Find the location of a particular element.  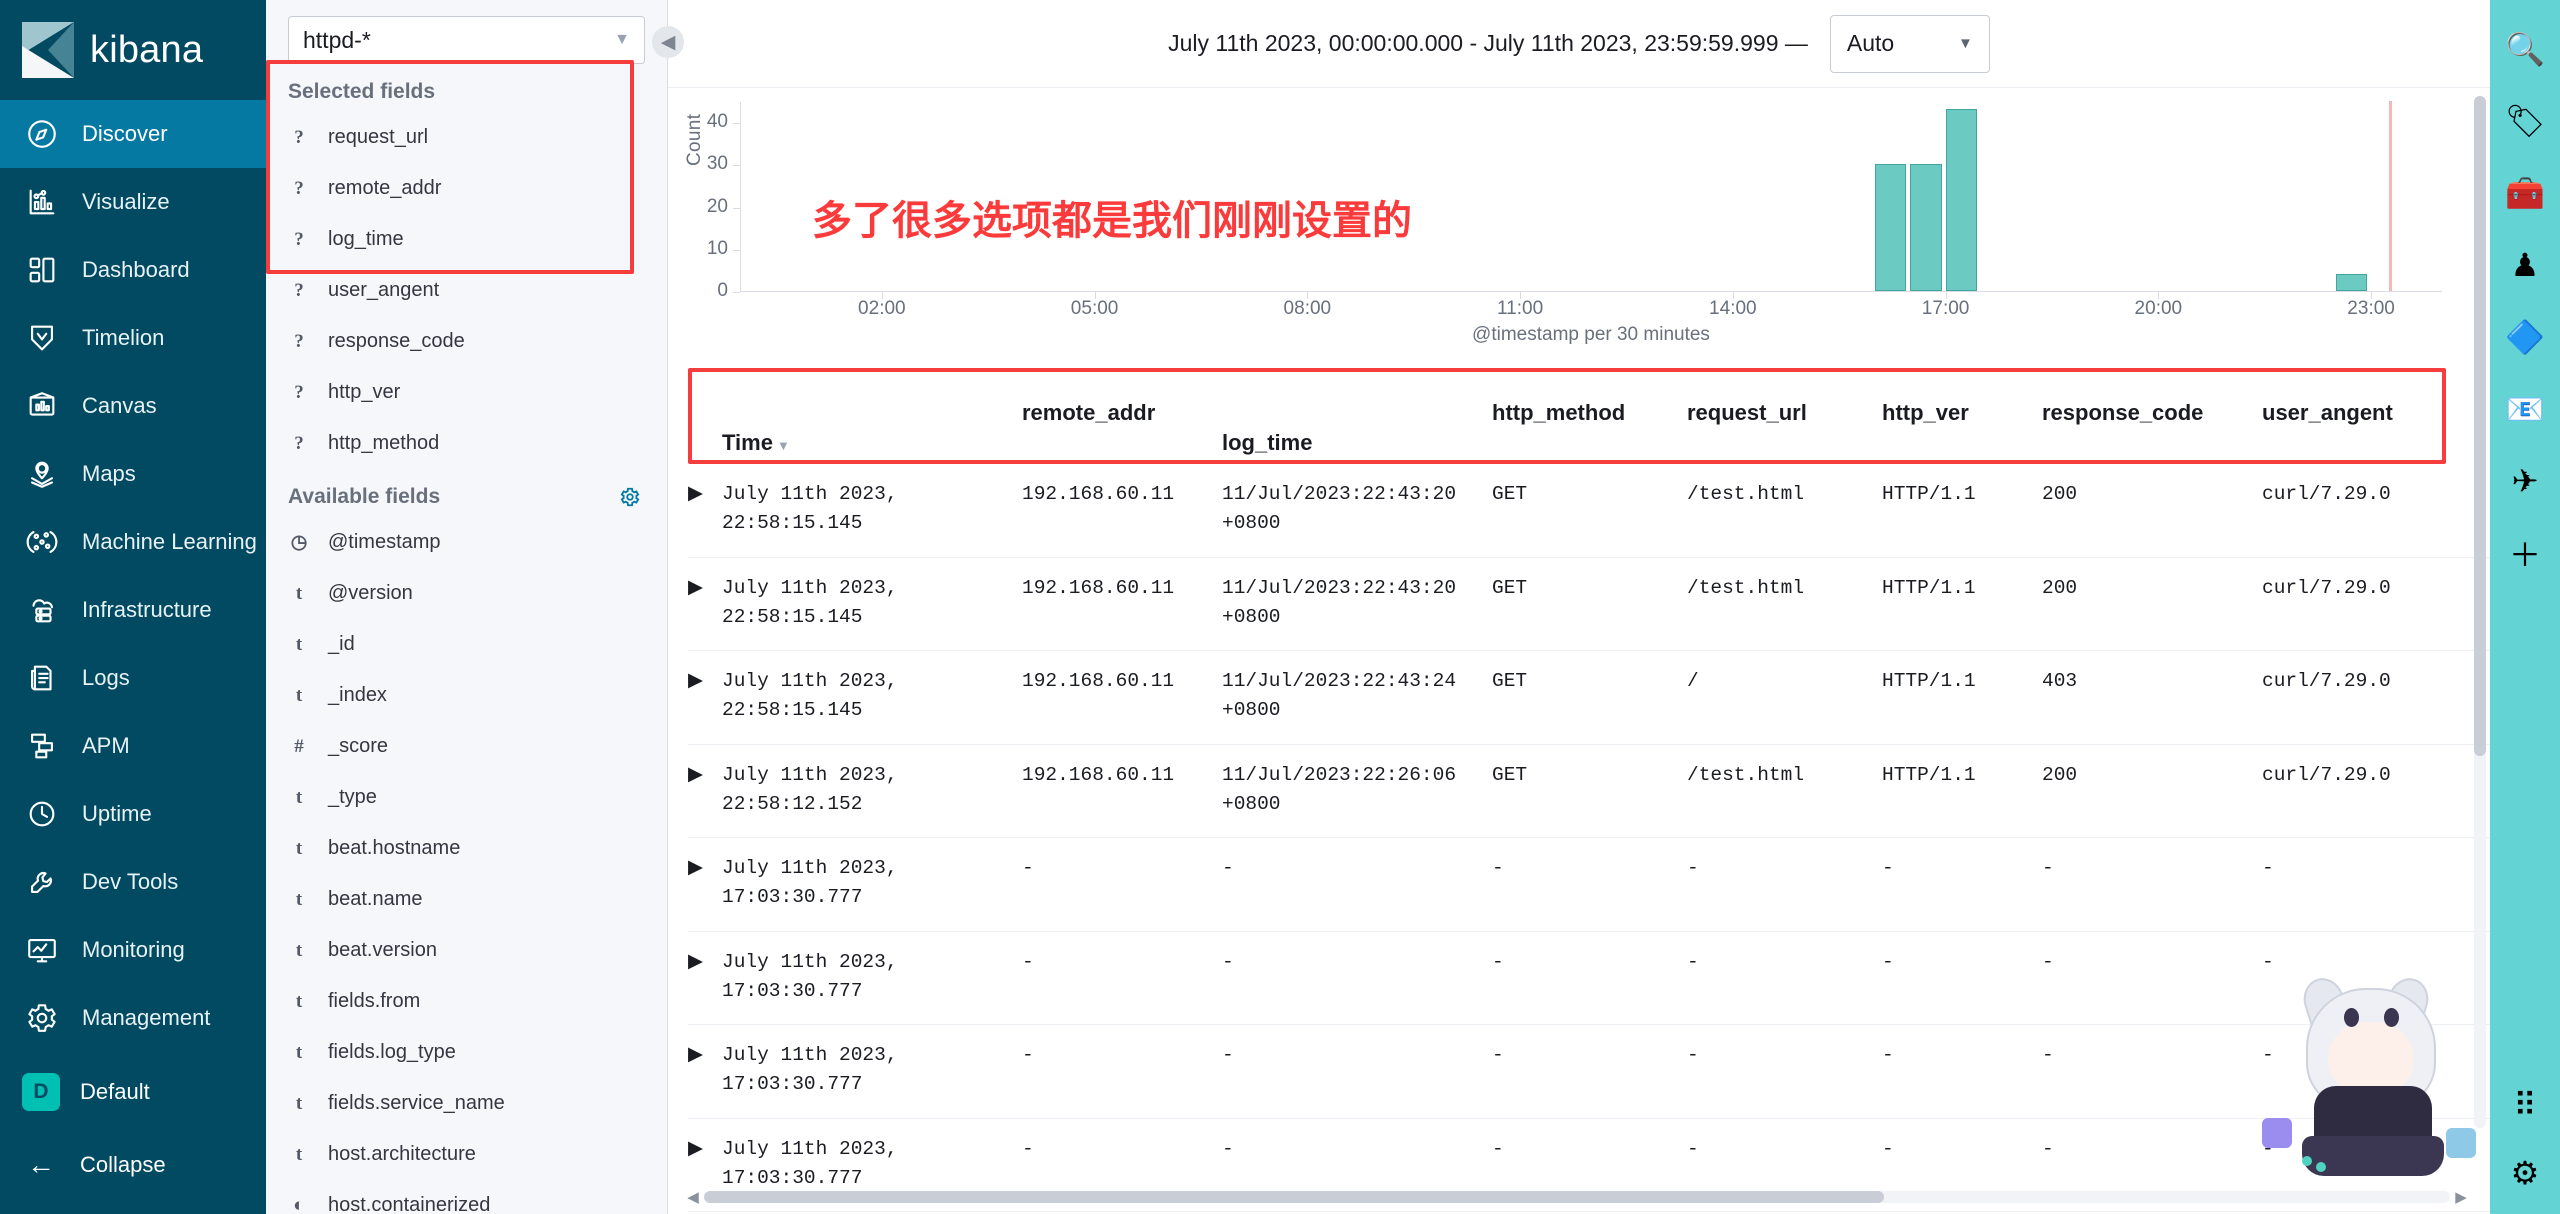

field-item: # _score is located at coordinates (466, 746).